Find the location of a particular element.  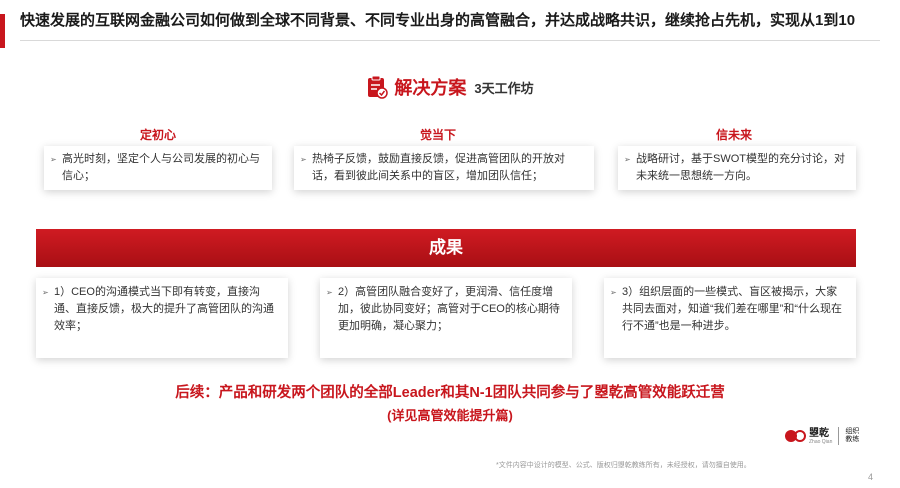

logo-tagline: 组织教练 is located at coordinates (852, 435).